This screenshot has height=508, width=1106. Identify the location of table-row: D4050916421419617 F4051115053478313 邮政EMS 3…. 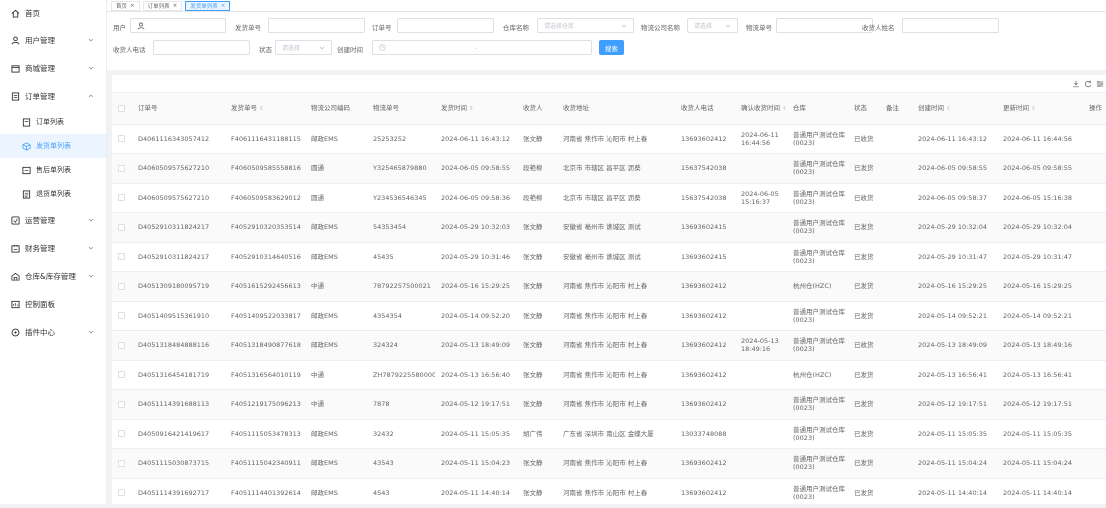
(609, 434).